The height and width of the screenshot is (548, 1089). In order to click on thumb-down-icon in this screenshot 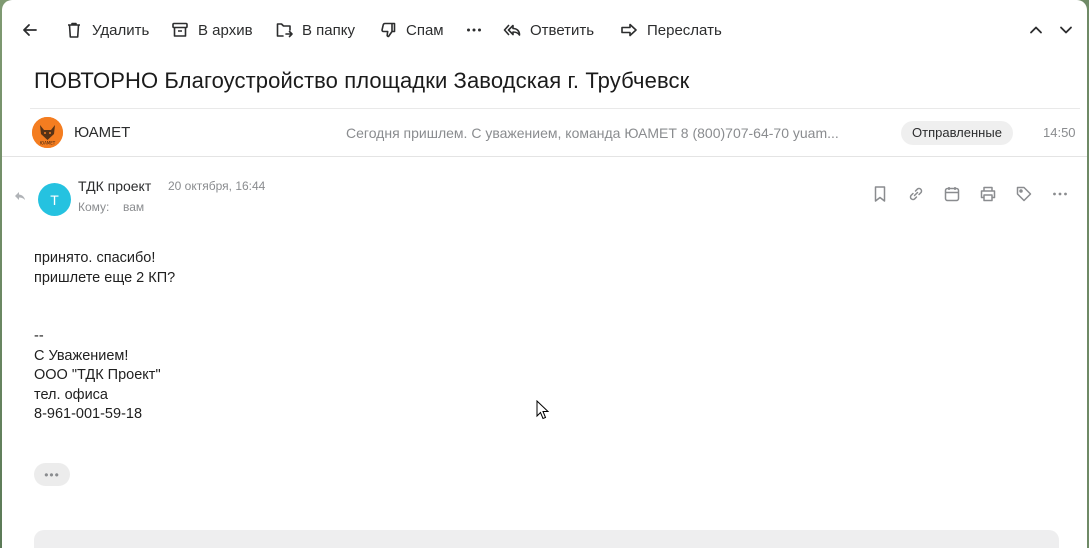, I will do `click(388, 30)`.